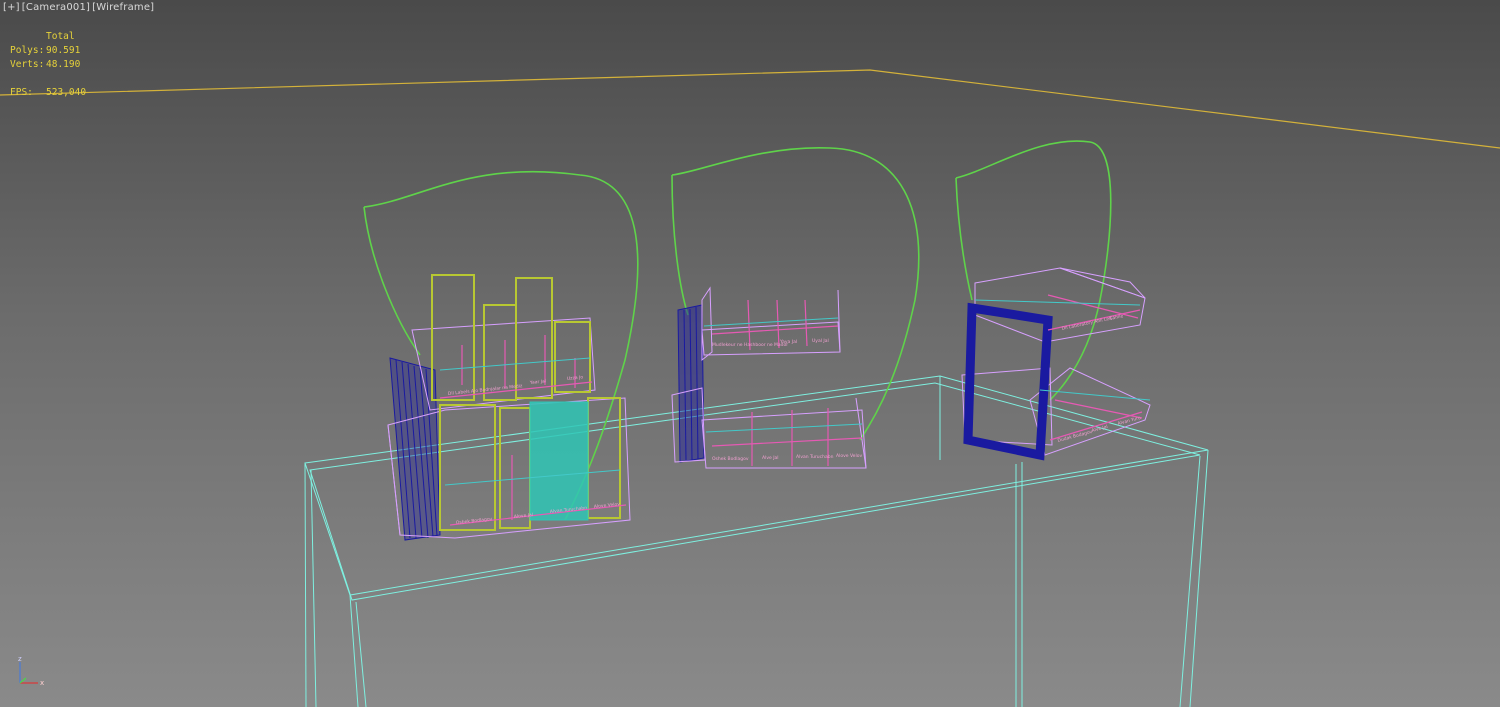  I want to click on display-2-label-bottom-2: Alve Jal, so click(770, 458).